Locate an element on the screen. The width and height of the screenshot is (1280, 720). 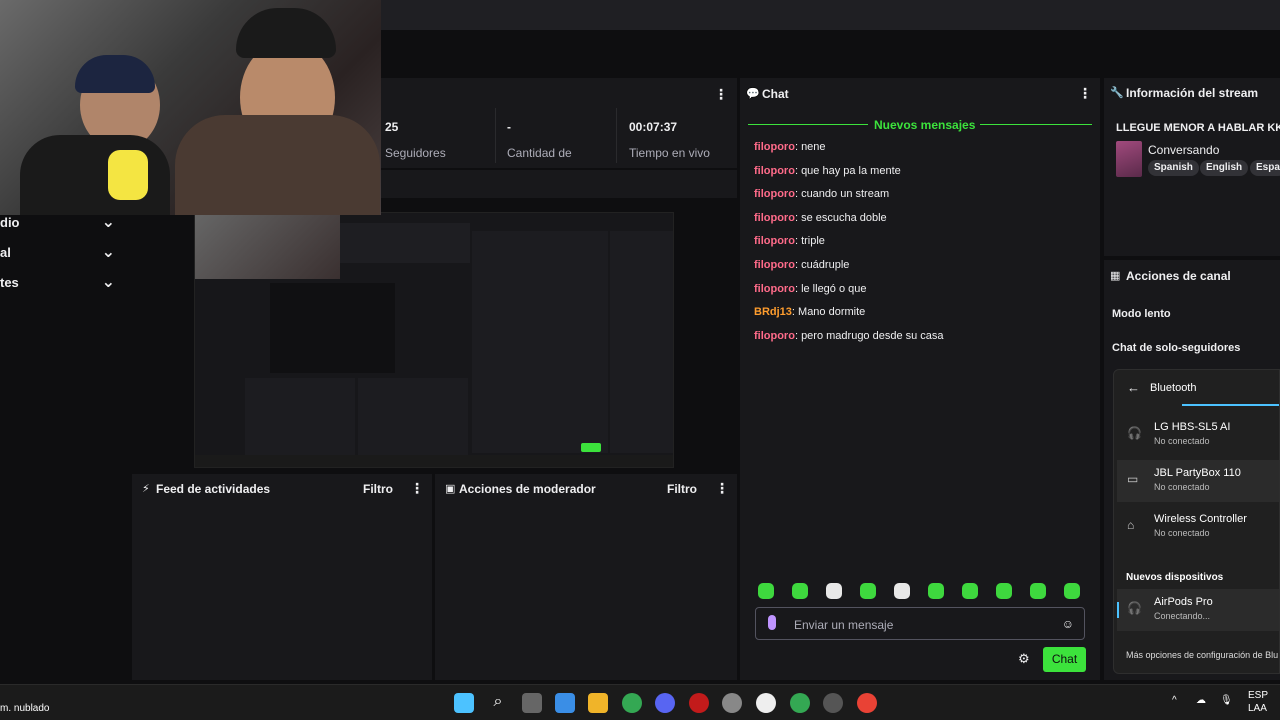
chat-message-text: se escucha doble is located at coordinates (844, 217).